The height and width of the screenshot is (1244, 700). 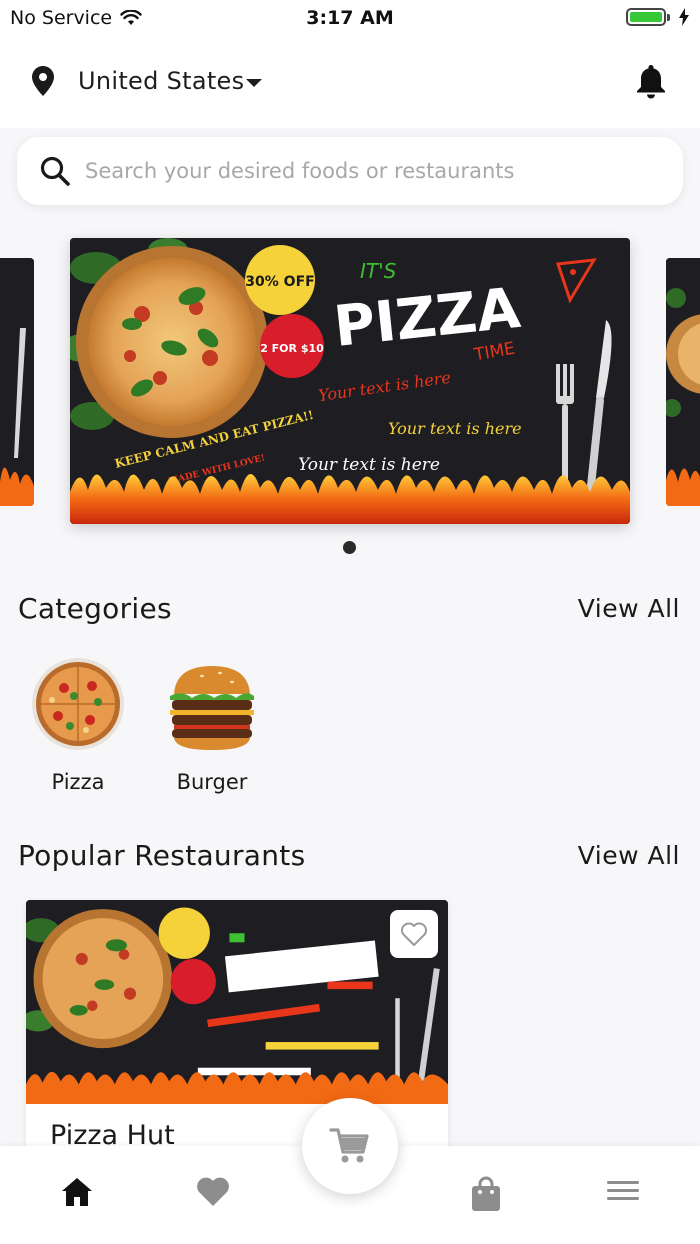 What do you see at coordinates (212, 708) in the screenshot?
I see `burger-image` at bounding box center [212, 708].